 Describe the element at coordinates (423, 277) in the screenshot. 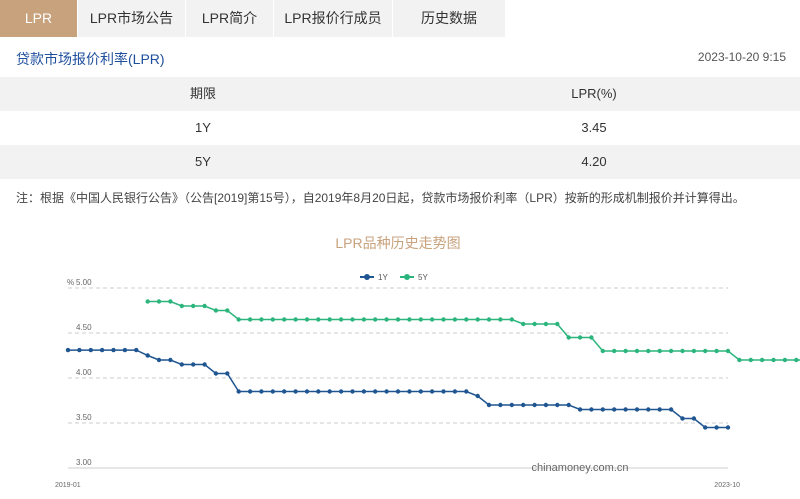

I see `legend-5y-label: 5Y` at that location.